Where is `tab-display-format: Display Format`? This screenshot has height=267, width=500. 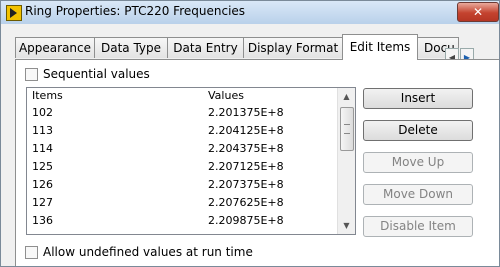 tab-display-format: Display Format is located at coordinates (293, 47).